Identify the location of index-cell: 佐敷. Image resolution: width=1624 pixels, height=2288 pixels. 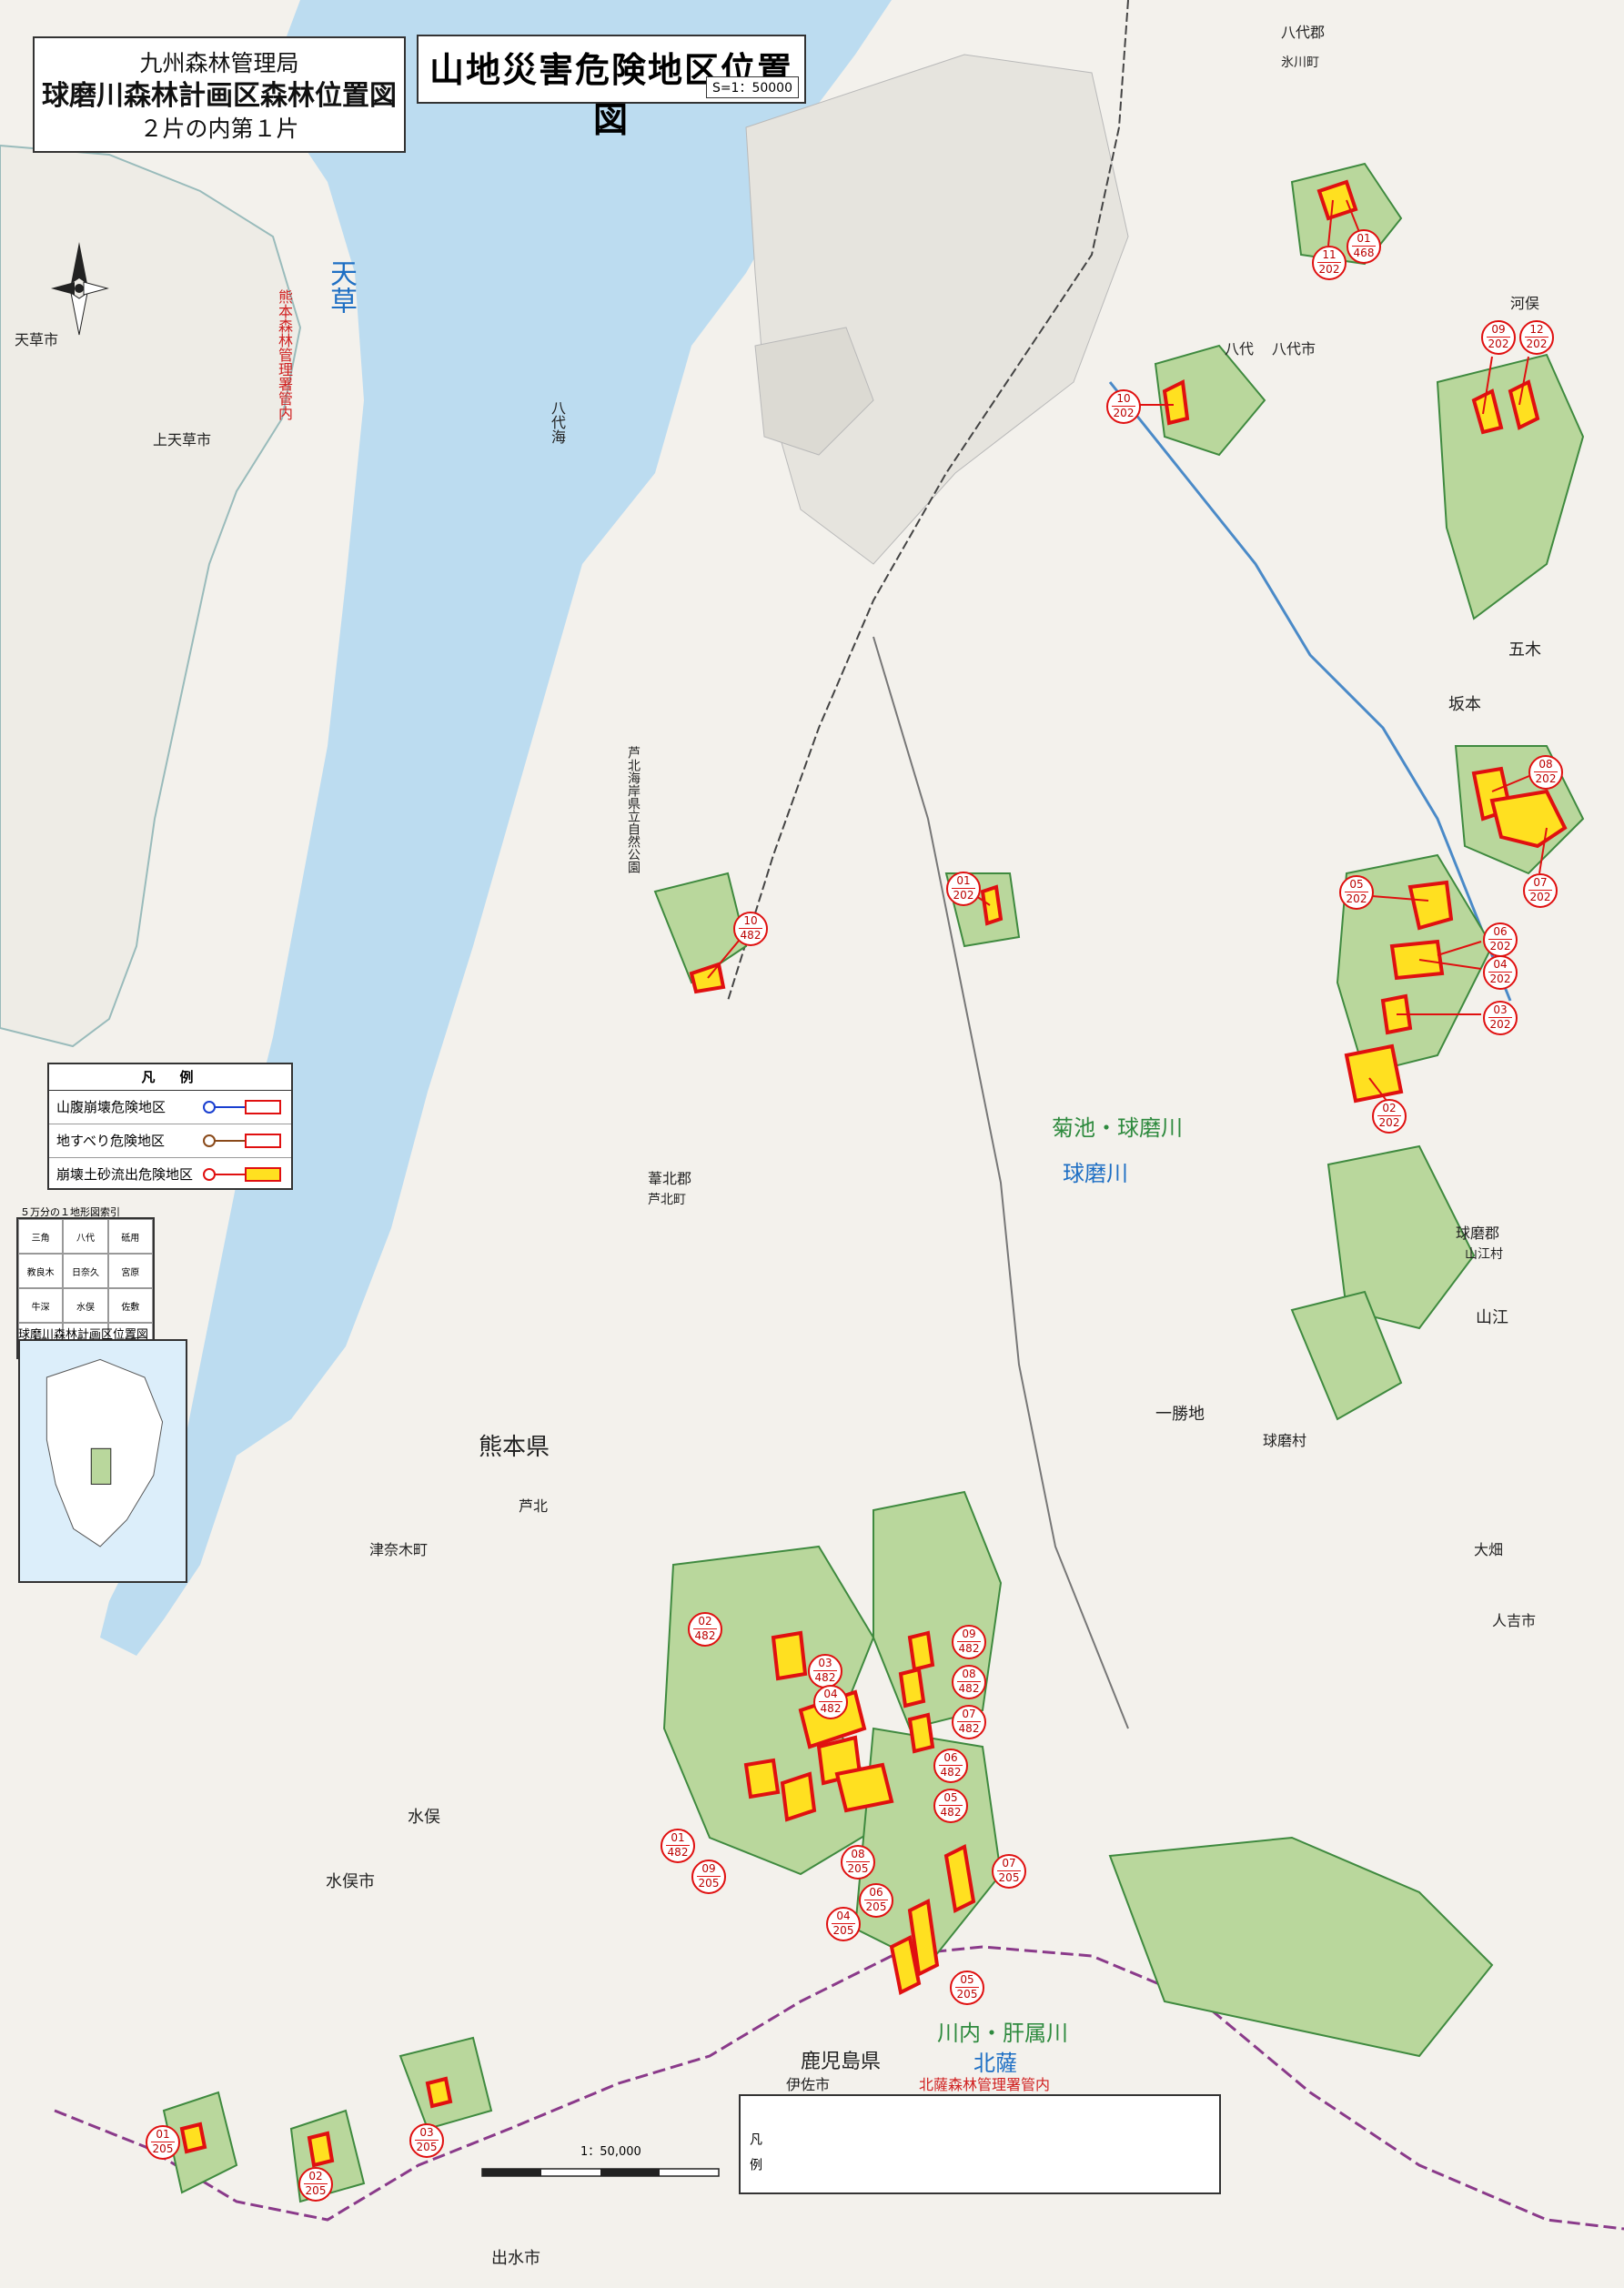
(130, 1305).